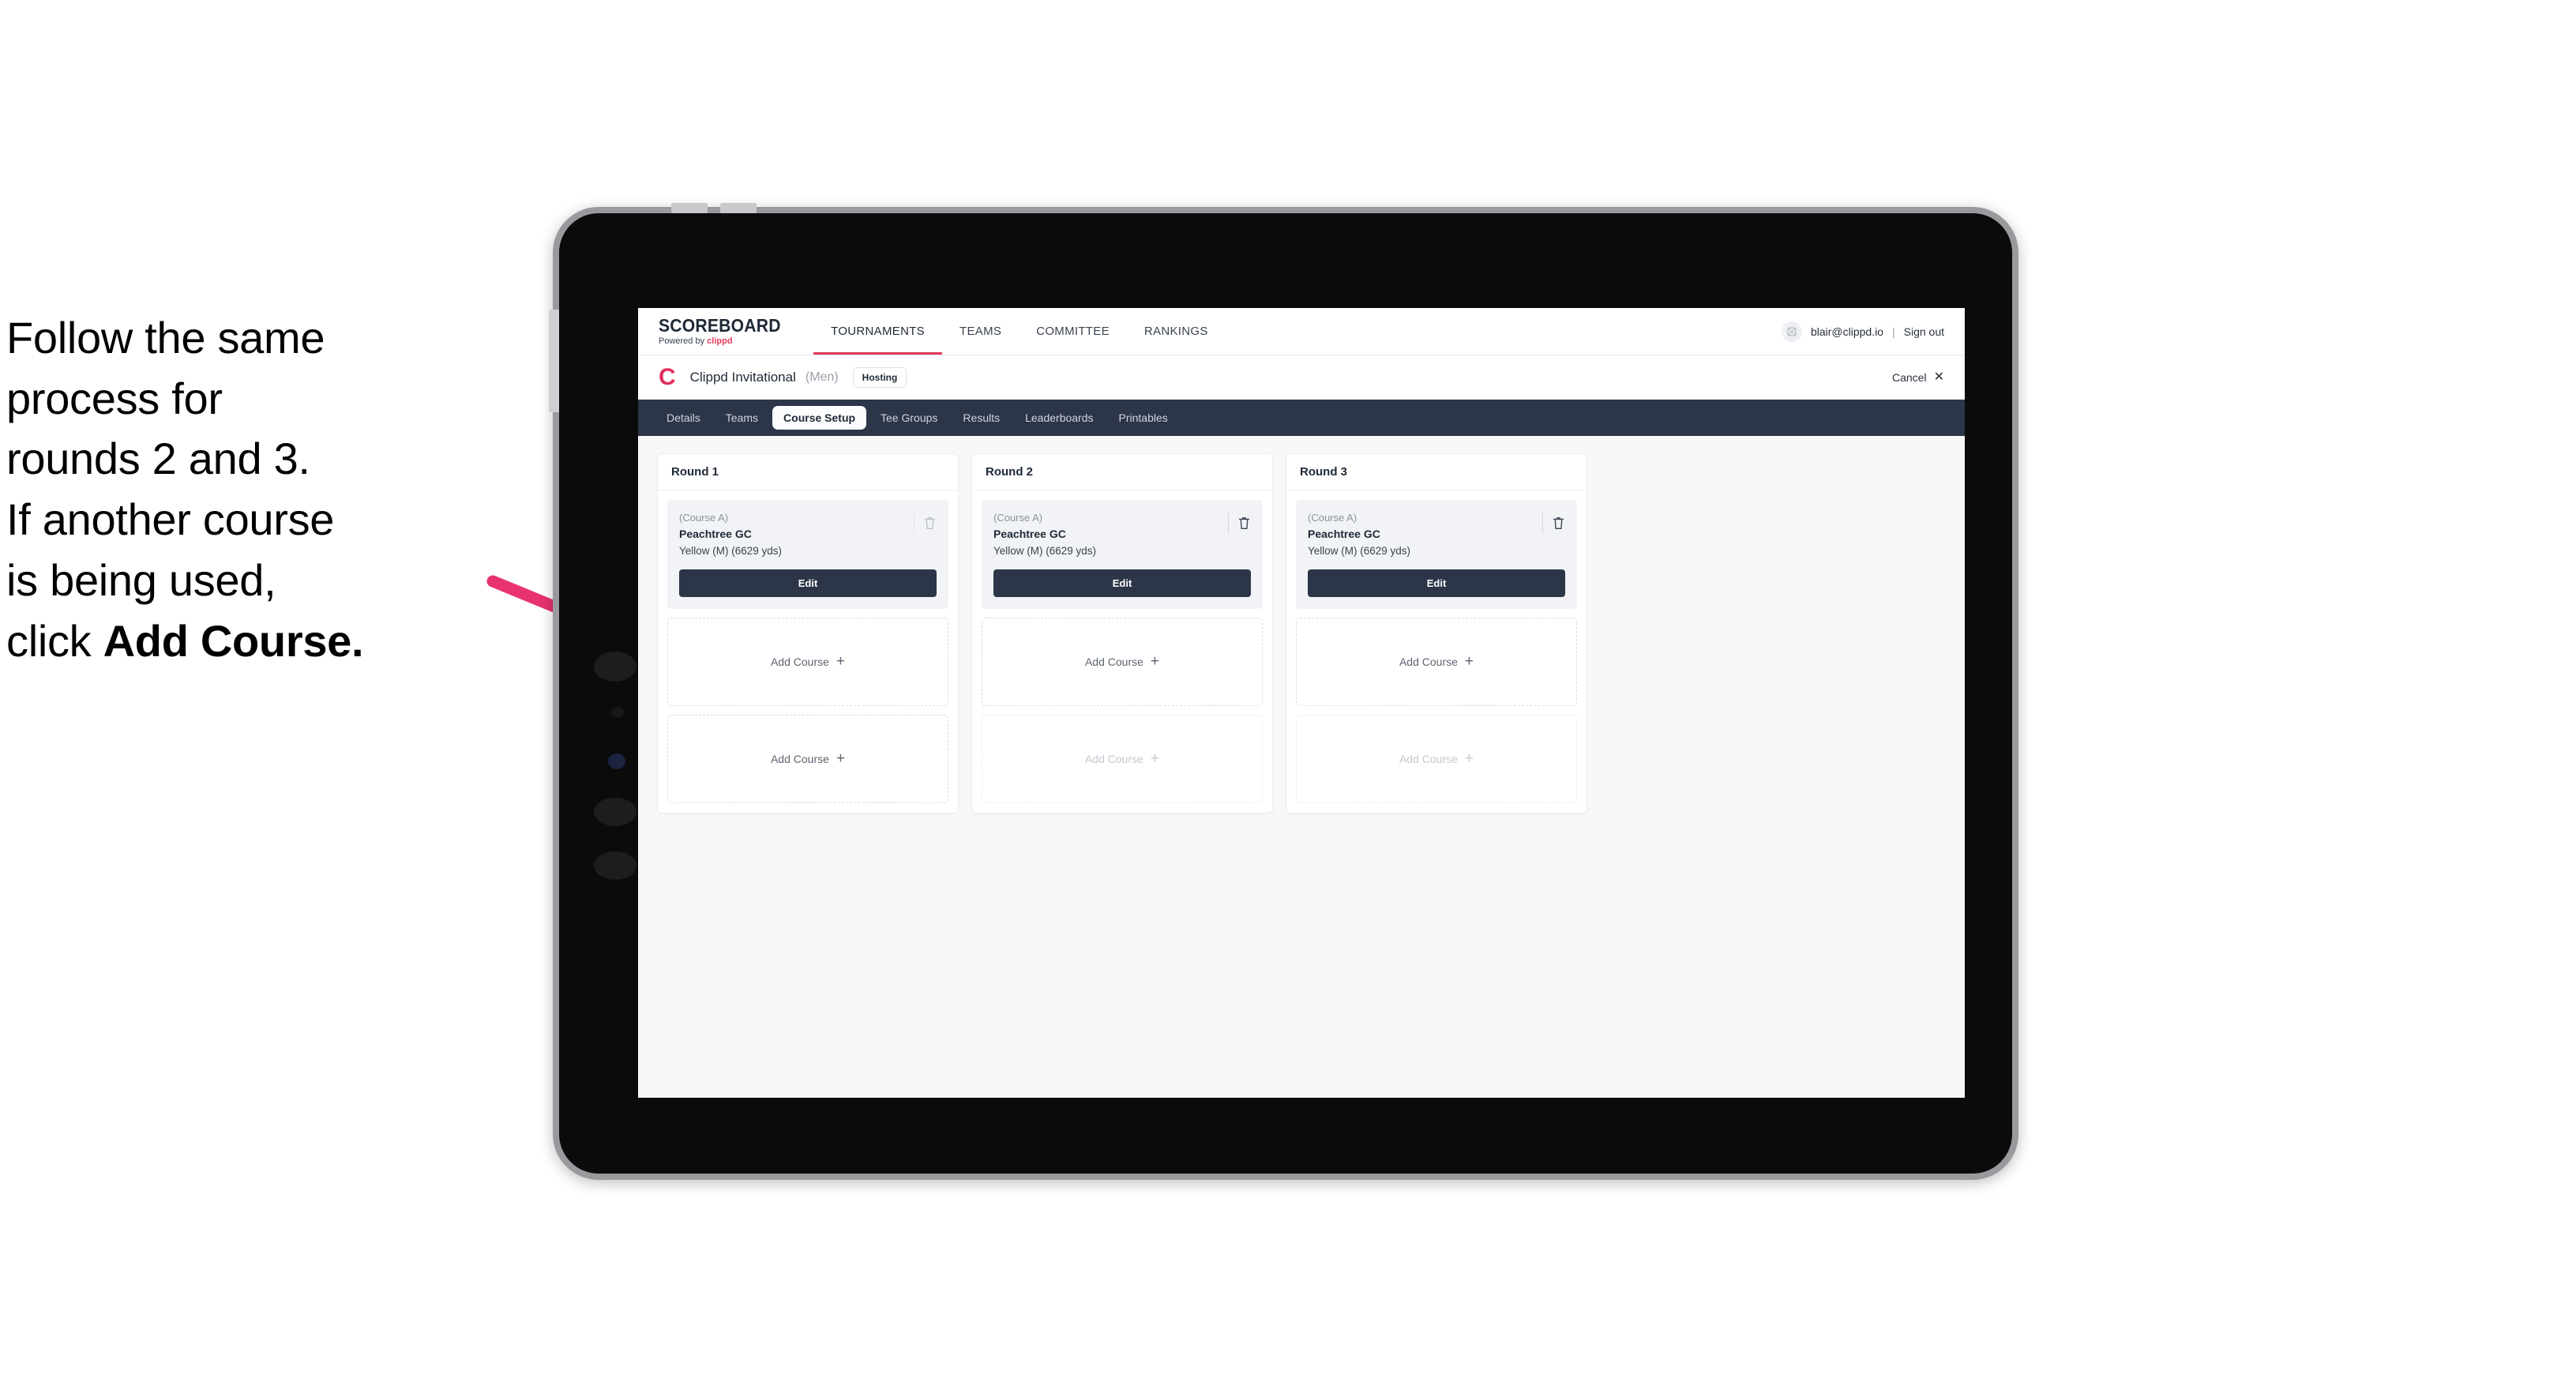 Image resolution: width=2576 pixels, height=1386 pixels. What do you see at coordinates (615, 812) in the screenshot?
I see `device-speaker-mid` at bounding box center [615, 812].